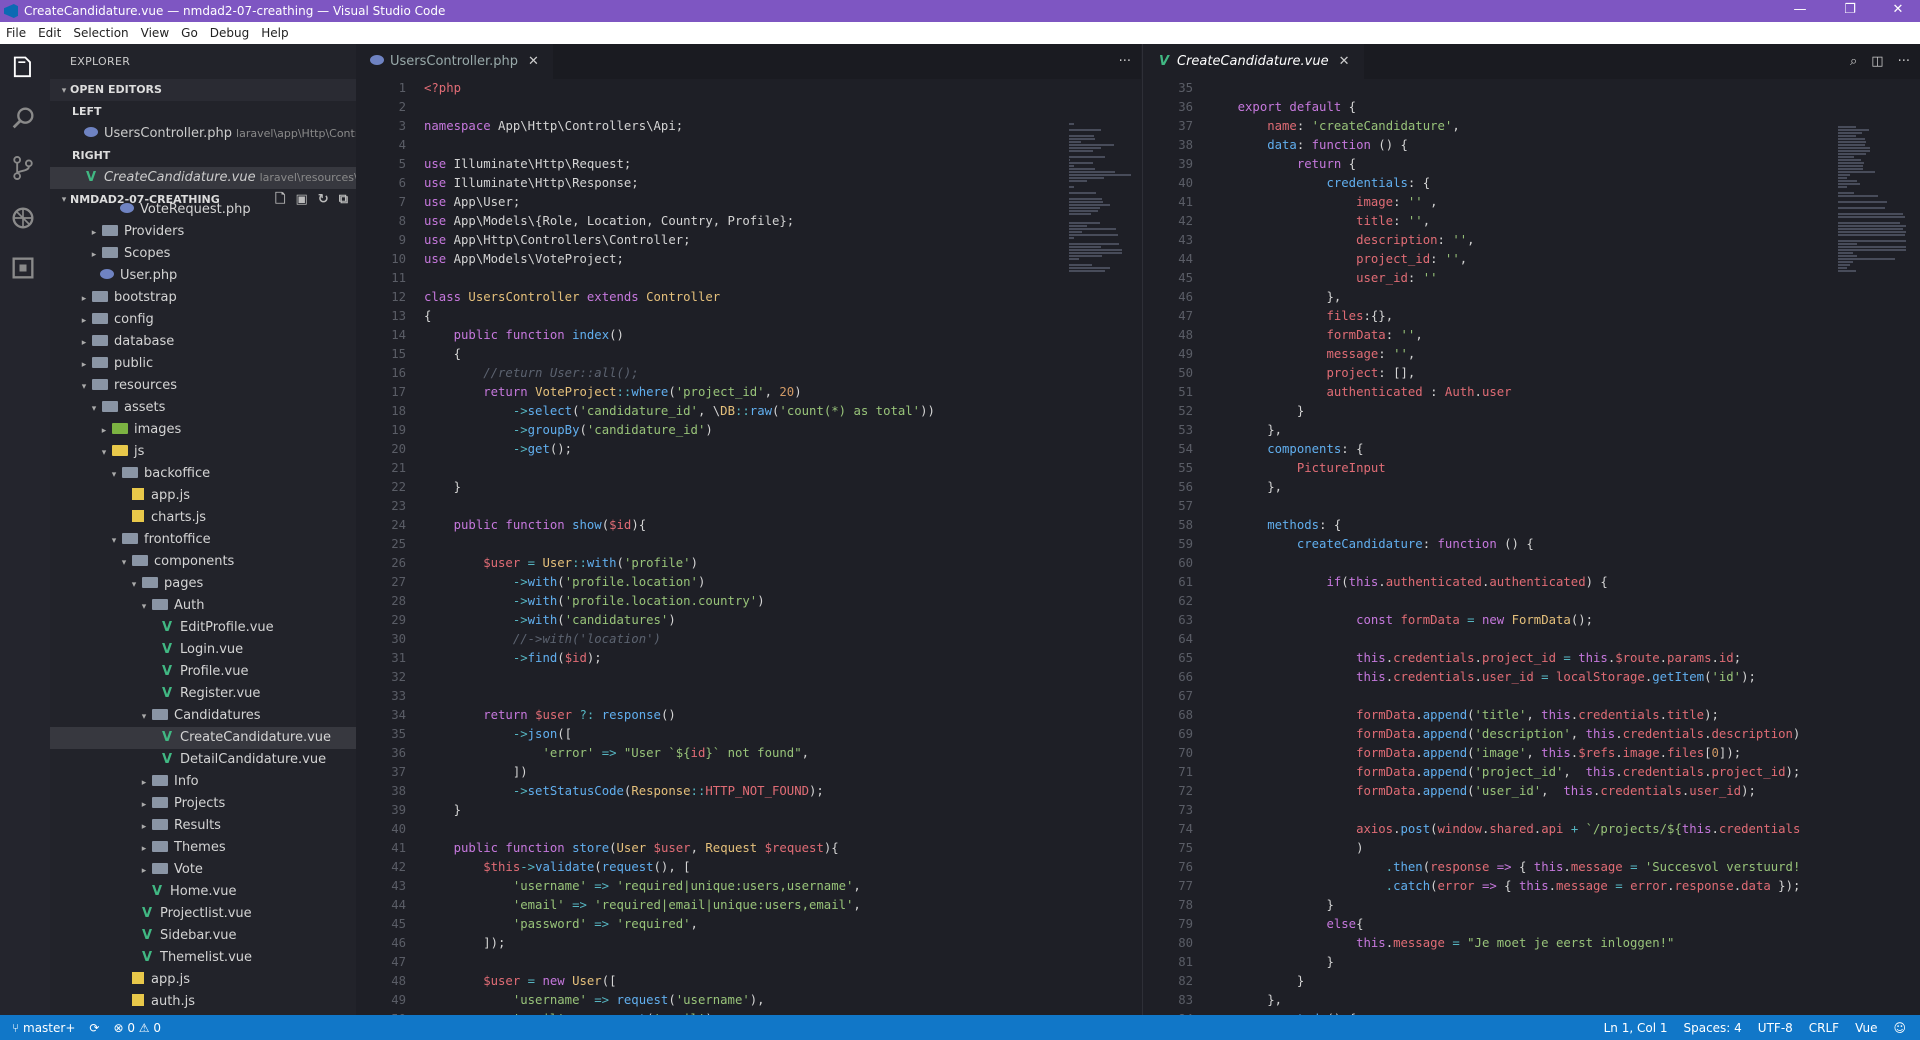 This screenshot has height=1040, width=1920. I want to click on tree-item: ▾ frontoffice, so click(203, 540).